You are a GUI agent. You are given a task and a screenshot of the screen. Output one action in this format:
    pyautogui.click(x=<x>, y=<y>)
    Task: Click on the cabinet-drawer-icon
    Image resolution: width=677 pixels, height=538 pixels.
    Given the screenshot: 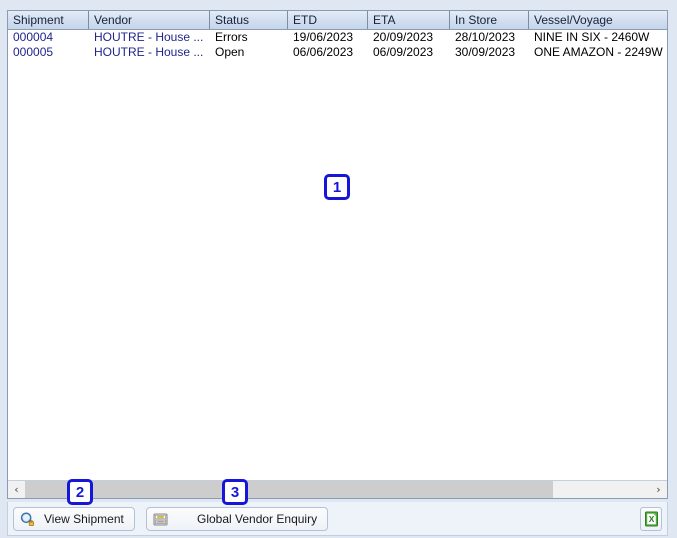 What is the action you would take?
    pyautogui.click(x=160, y=519)
    